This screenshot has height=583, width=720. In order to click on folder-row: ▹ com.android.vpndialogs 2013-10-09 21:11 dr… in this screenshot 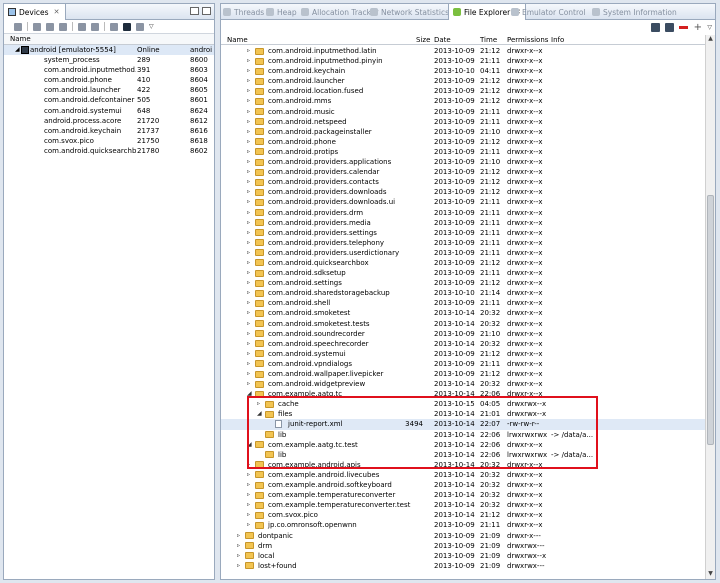, I will do `click(463, 364)`.